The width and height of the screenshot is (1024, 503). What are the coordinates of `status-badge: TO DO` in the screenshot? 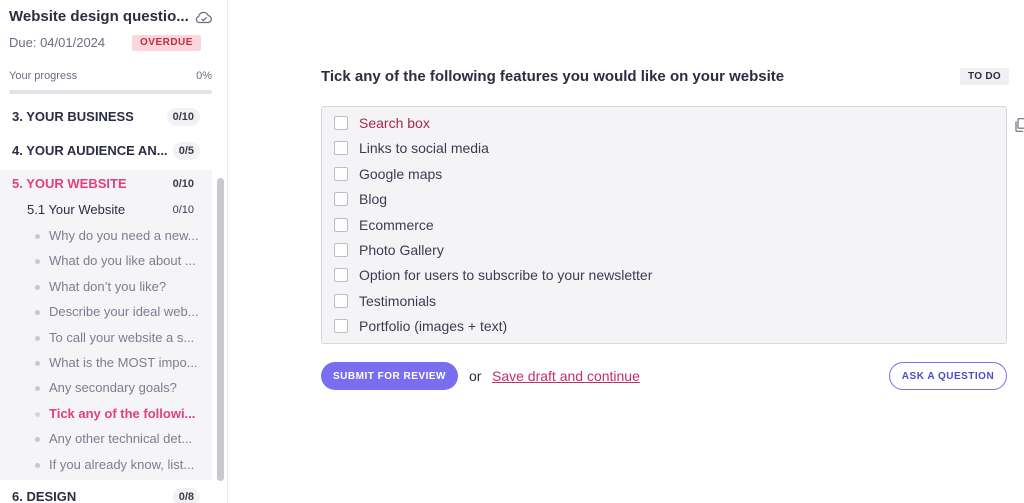 It's located at (984, 76).